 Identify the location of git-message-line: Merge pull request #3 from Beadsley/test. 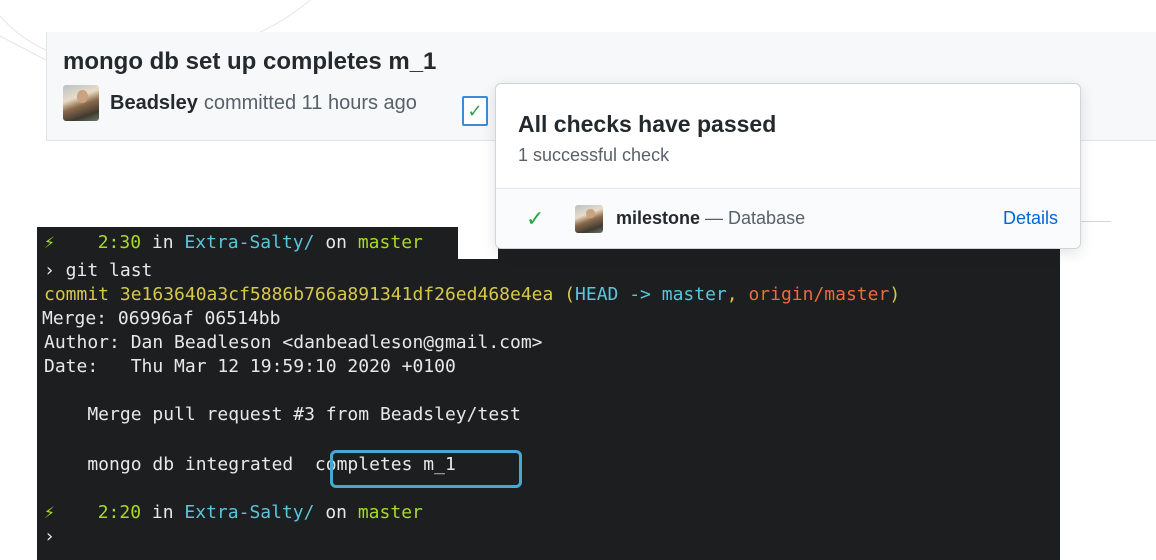
(282, 414).